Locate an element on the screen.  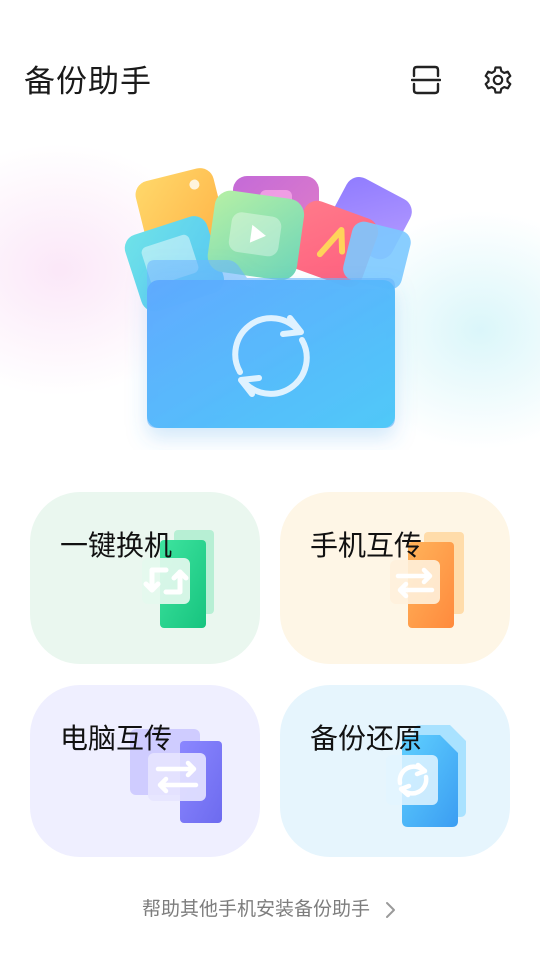
help-install-link: 帮助其他手机安装备份助手 is located at coordinates (270, 907).